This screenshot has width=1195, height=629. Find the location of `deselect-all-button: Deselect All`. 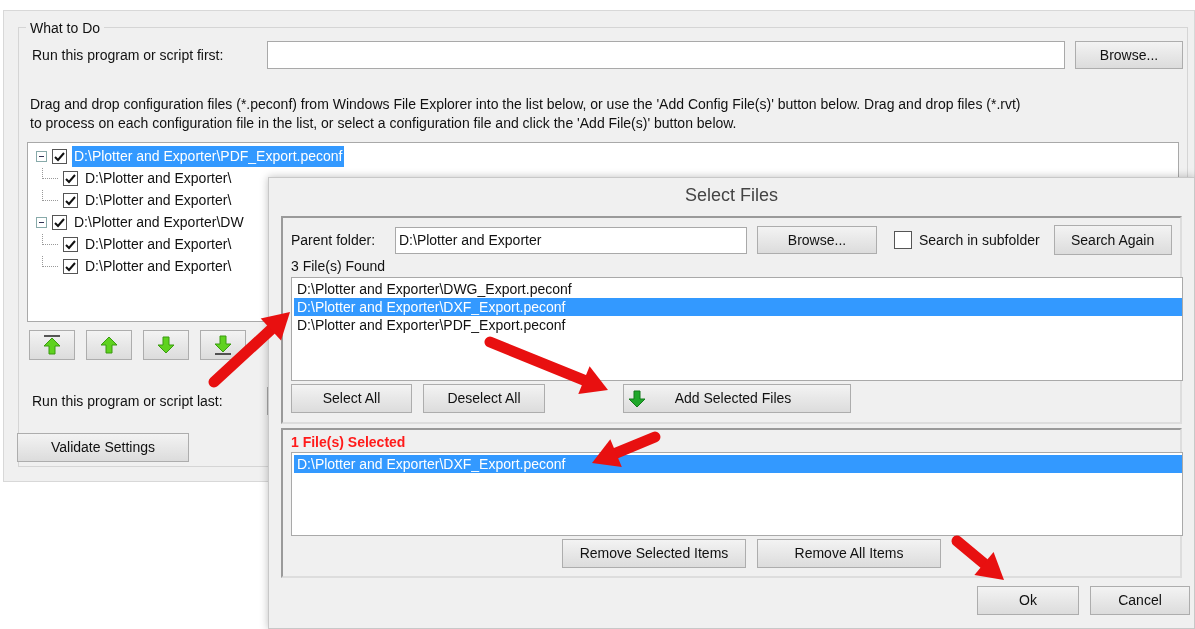

deselect-all-button: Deselect All is located at coordinates (484, 398).